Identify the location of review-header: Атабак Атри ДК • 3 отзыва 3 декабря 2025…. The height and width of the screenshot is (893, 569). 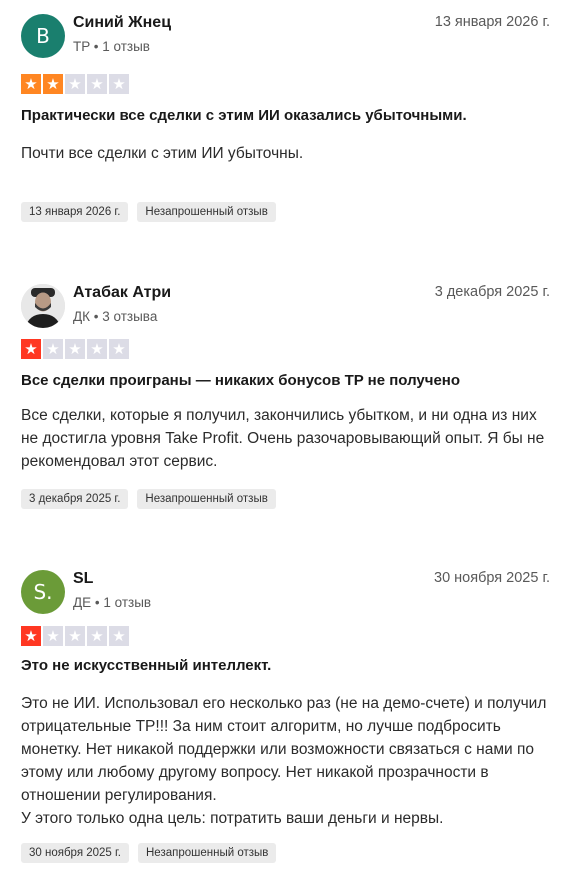
(284, 299).